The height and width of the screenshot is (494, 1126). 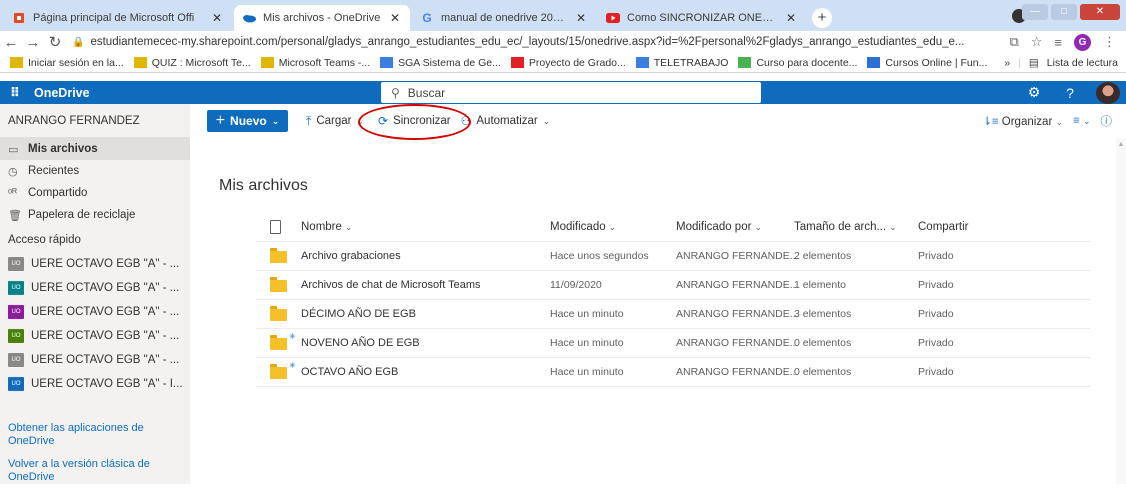 What do you see at coordinates (1037, 42) in the screenshot?
I see `star-icon: ☆` at bounding box center [1037, 42].